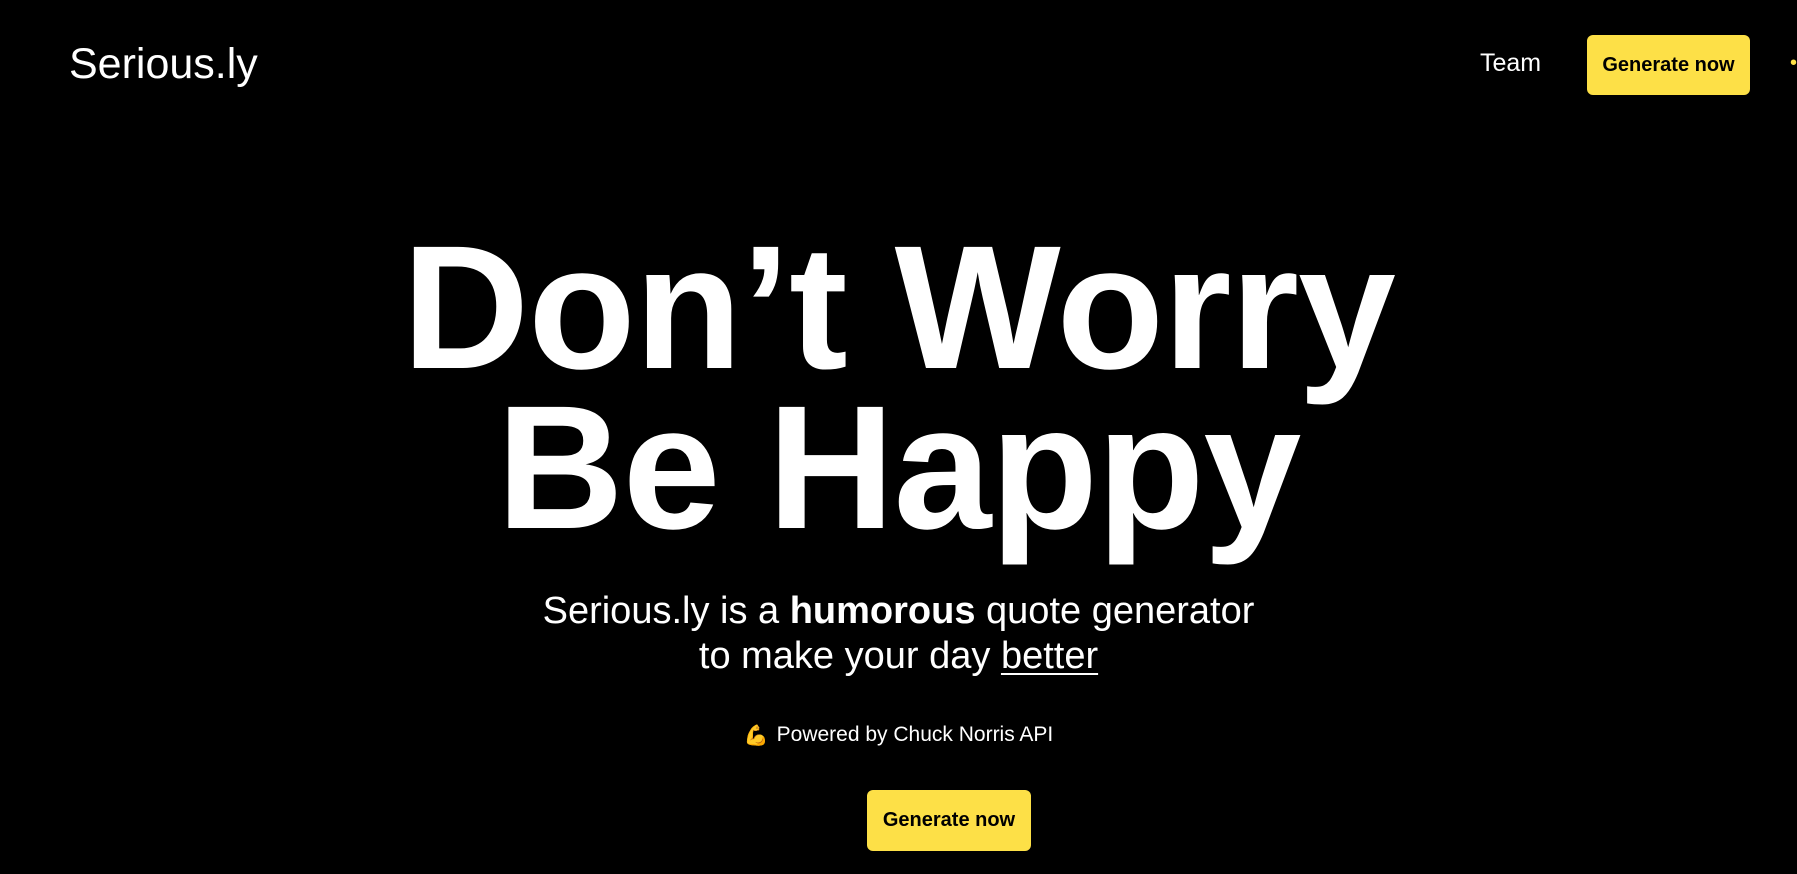  I want to click on subtitle-text-1: Serious.ly is a, so click(666, 611).